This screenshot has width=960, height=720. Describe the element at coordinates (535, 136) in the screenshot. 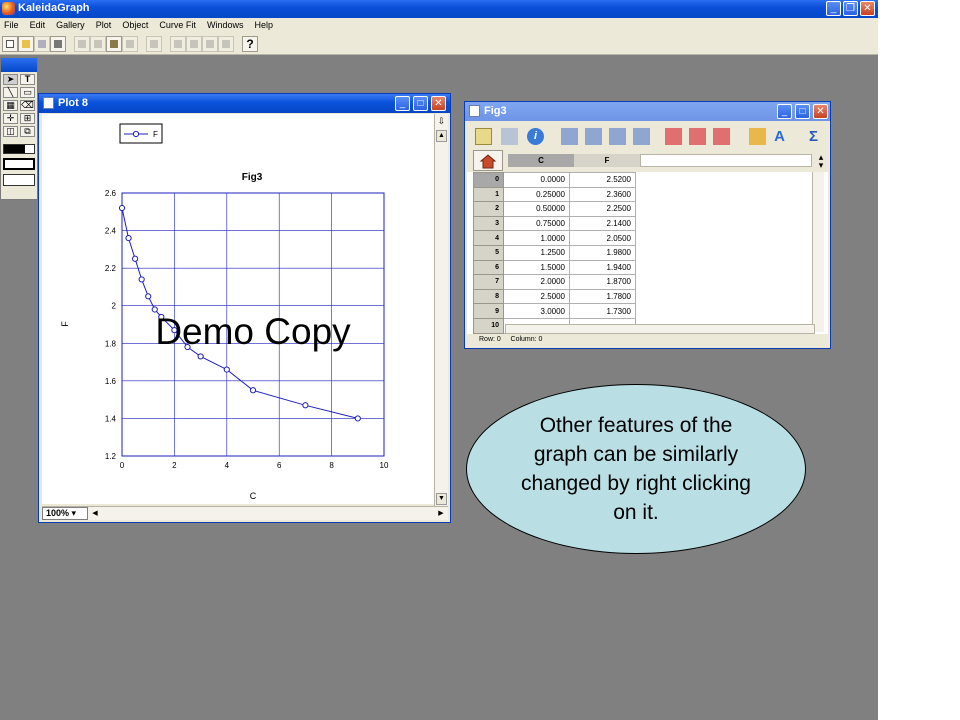

I see `info-icon: i` at that location.